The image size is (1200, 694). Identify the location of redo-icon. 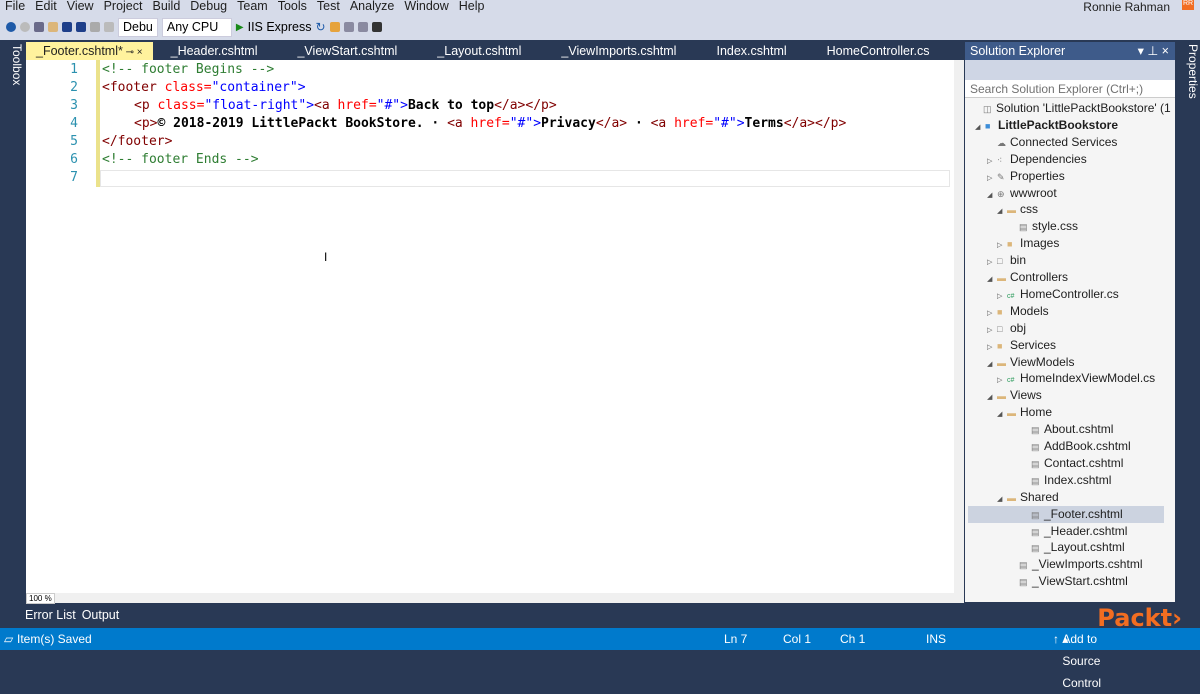
(109, 27).